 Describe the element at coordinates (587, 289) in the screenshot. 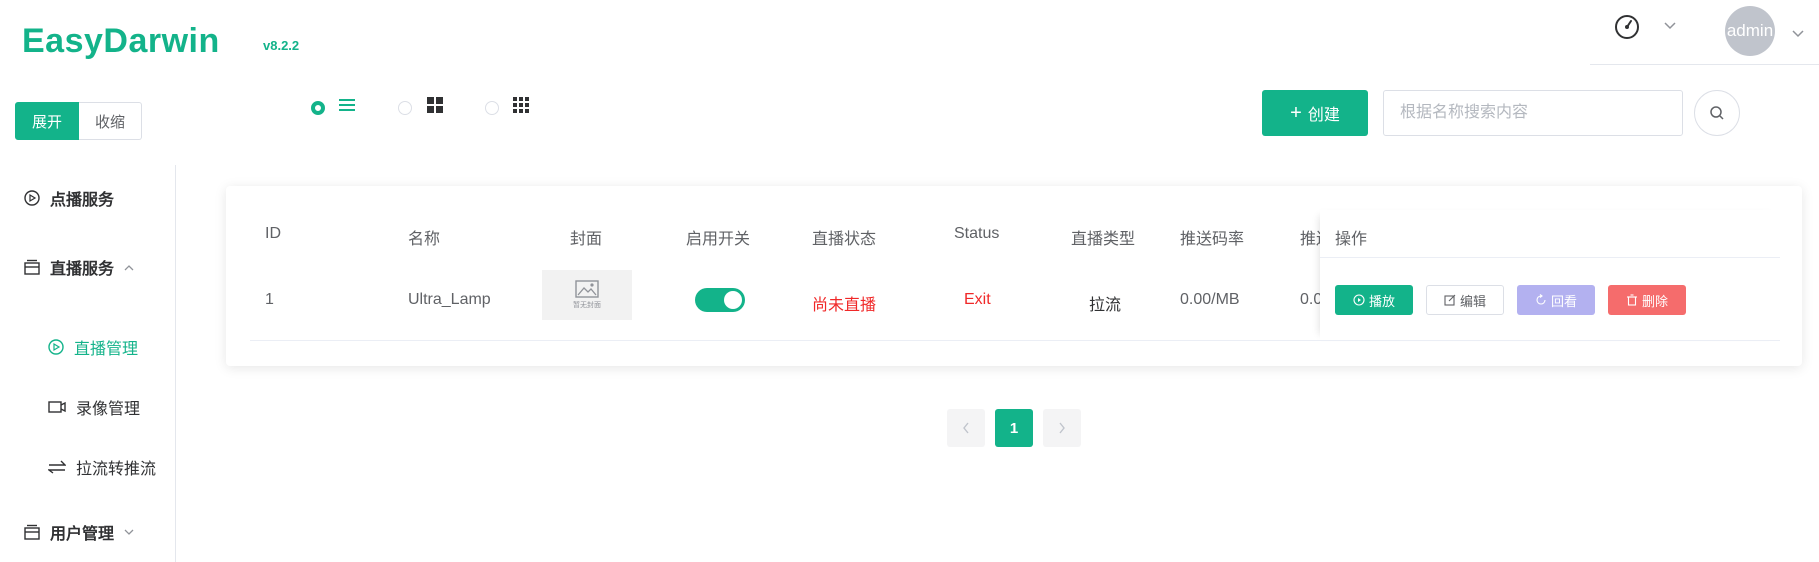

I see `image-placeholder-icon` at that location.